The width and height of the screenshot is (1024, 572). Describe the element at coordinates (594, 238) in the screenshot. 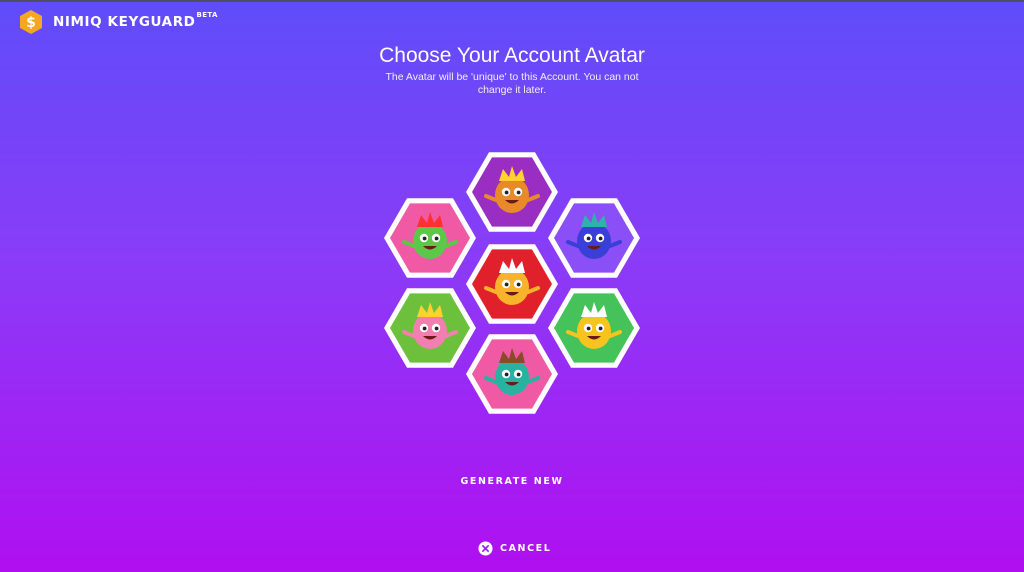

I see `avatar-option-upper-right` at that location.